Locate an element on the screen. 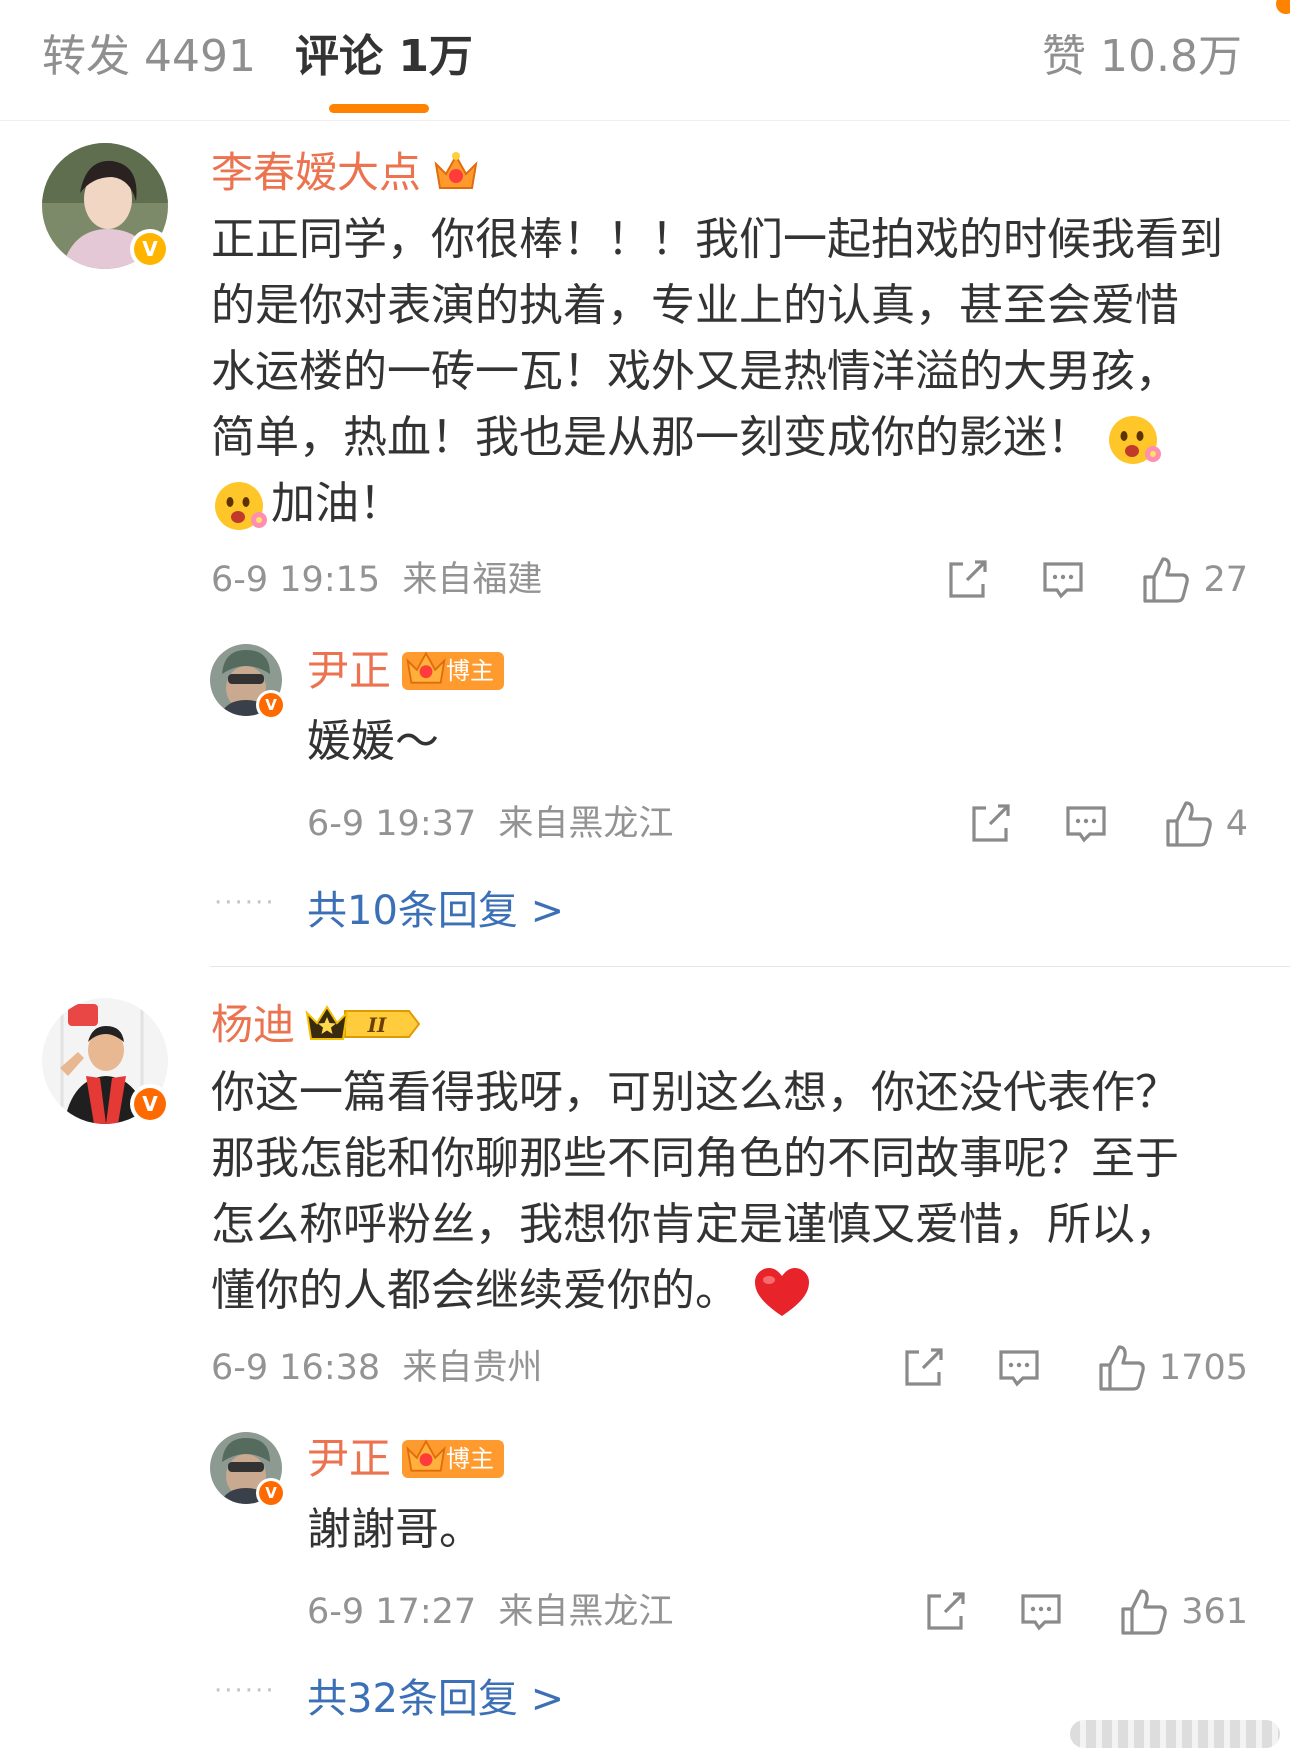  comment-text-line: 你这一篇看得我呀，可别这么想，你还没代表作？ is located at coordinates (695, 1092).